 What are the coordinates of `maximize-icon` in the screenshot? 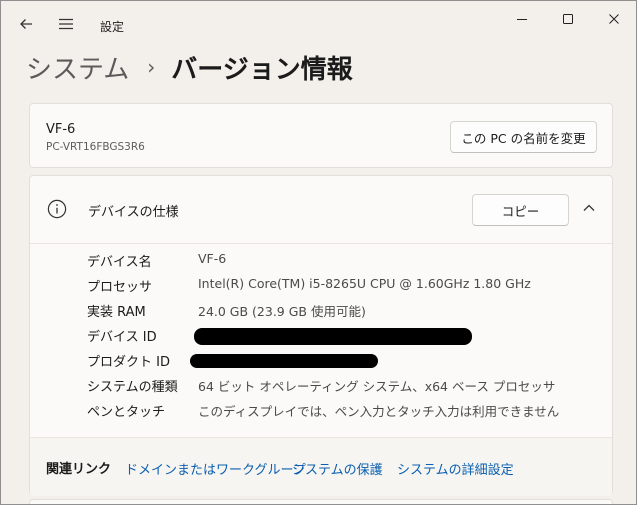 It's located at (568, 19).